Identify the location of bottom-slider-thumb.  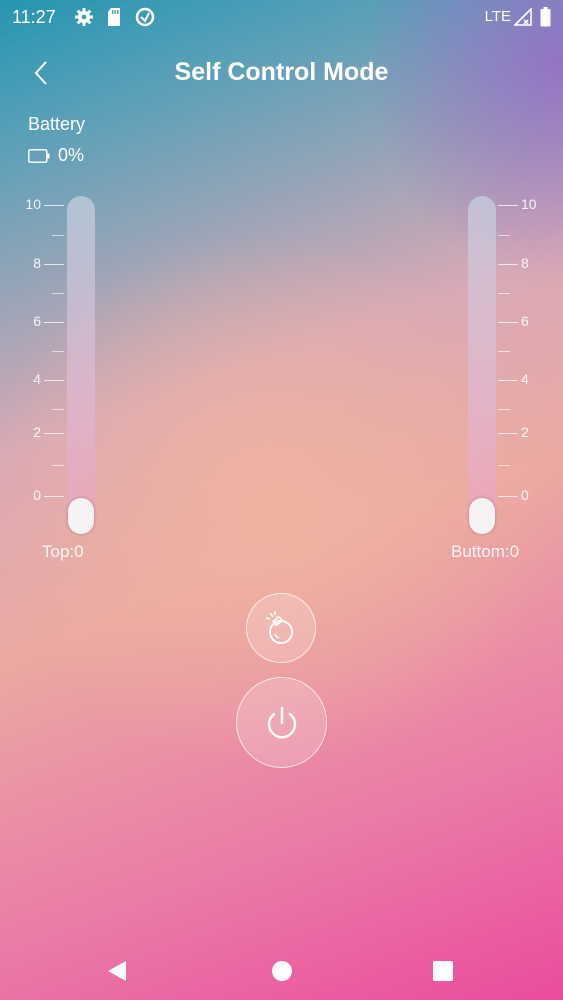
(482, 516).